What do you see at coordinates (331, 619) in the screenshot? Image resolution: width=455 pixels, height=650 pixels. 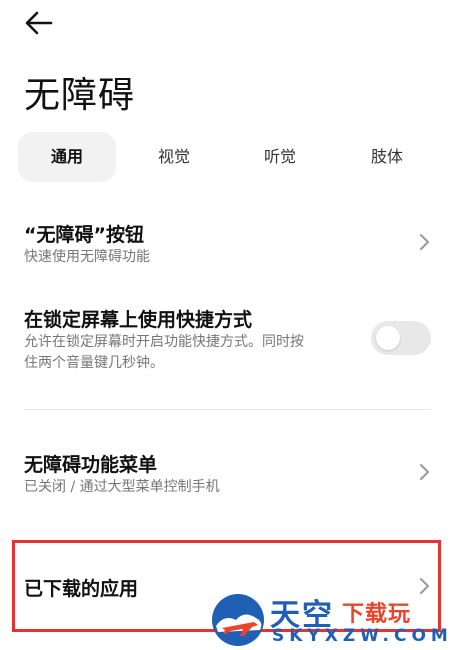 I see `watermark: 天空 下载玩 SKYXZW.COM` at bounding box center [331, 619].